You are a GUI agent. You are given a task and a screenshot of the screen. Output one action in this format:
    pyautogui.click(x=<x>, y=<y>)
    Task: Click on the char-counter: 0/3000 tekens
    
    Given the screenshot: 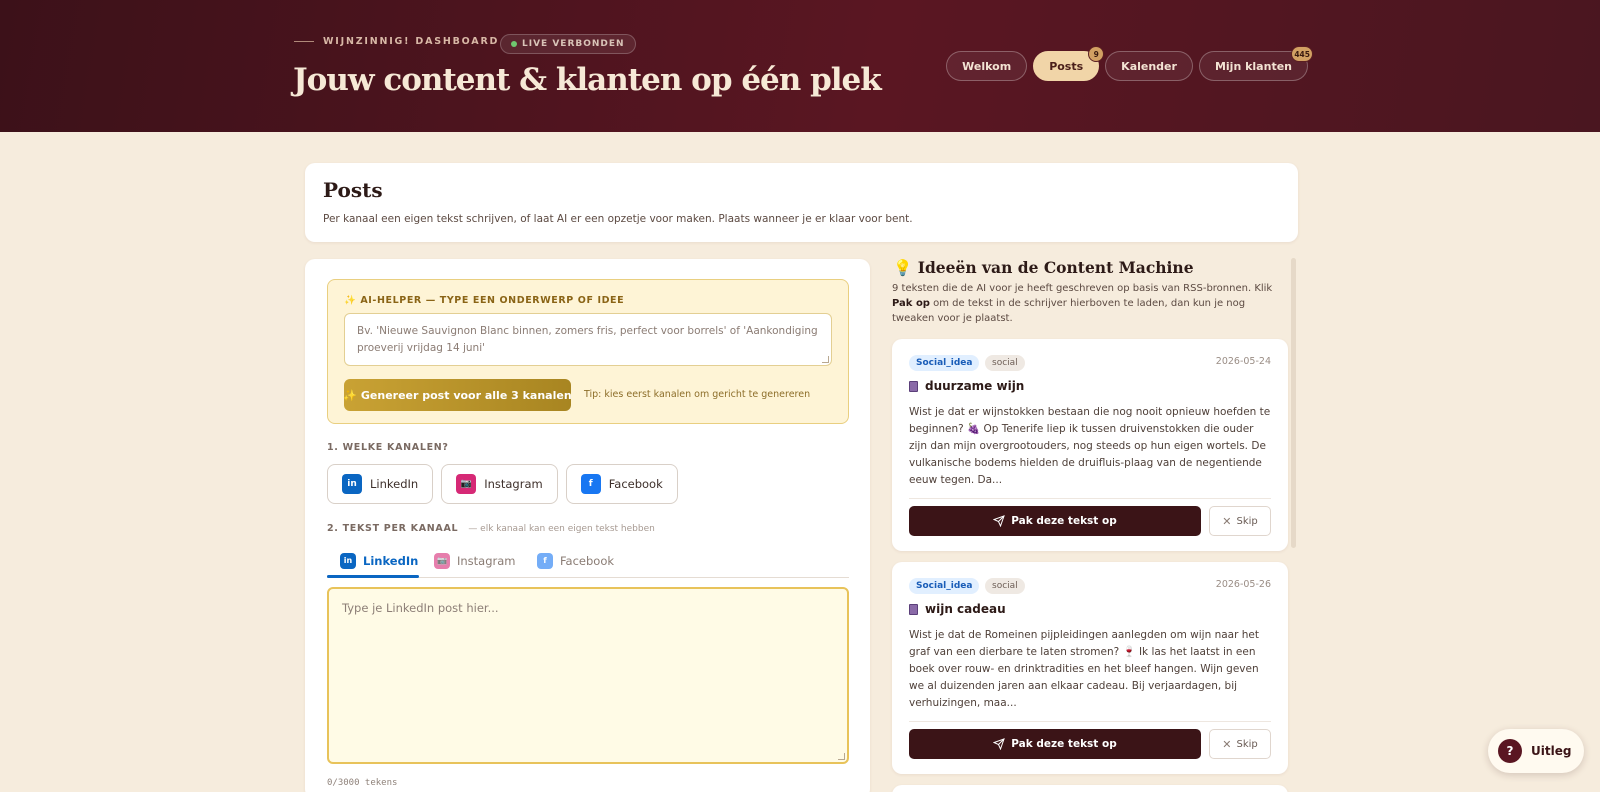 What is the action you would take?
    pyautogui.click(x=362, y=783)
    